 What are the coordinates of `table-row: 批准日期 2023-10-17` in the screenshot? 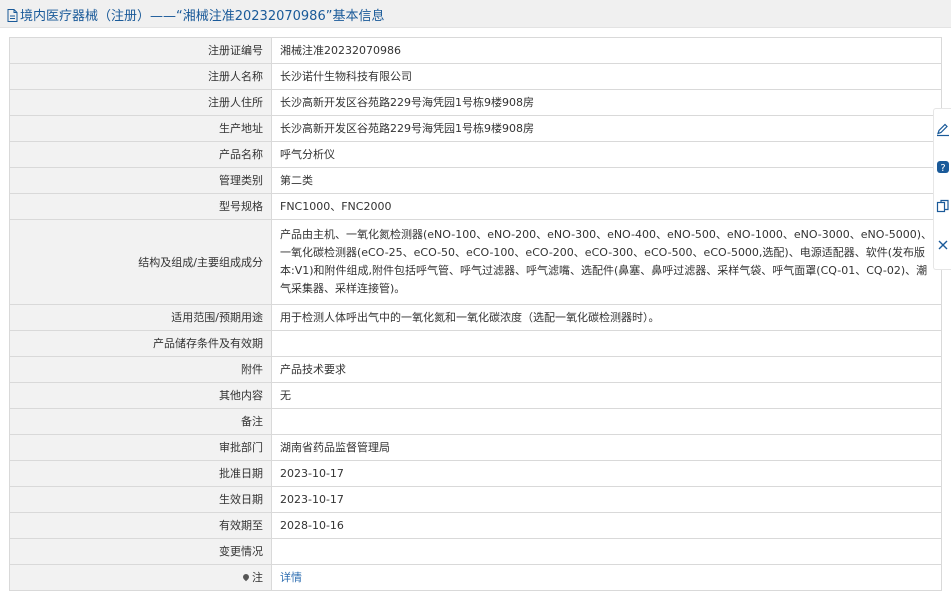 It's located at (475, 473).